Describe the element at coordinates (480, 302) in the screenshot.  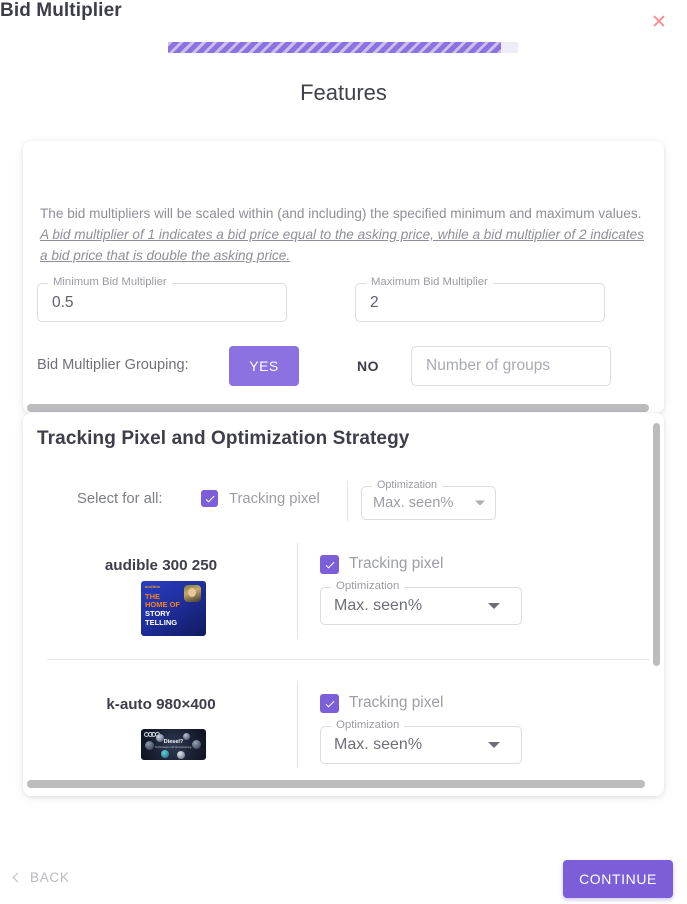
I see `field-box: 2` at that location.